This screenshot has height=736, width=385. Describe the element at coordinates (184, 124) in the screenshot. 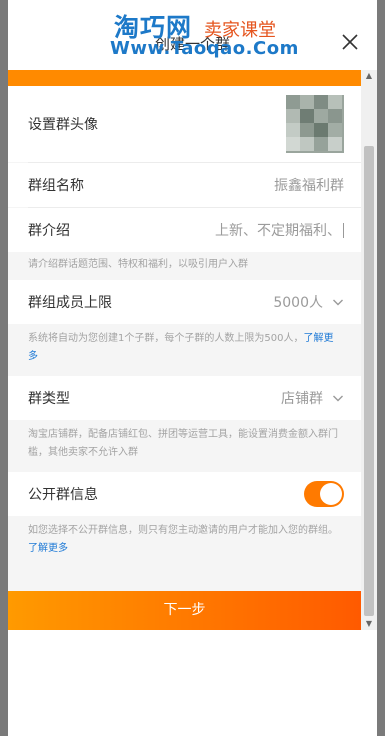

I see `avatar-row: 设置群头像` at that location.